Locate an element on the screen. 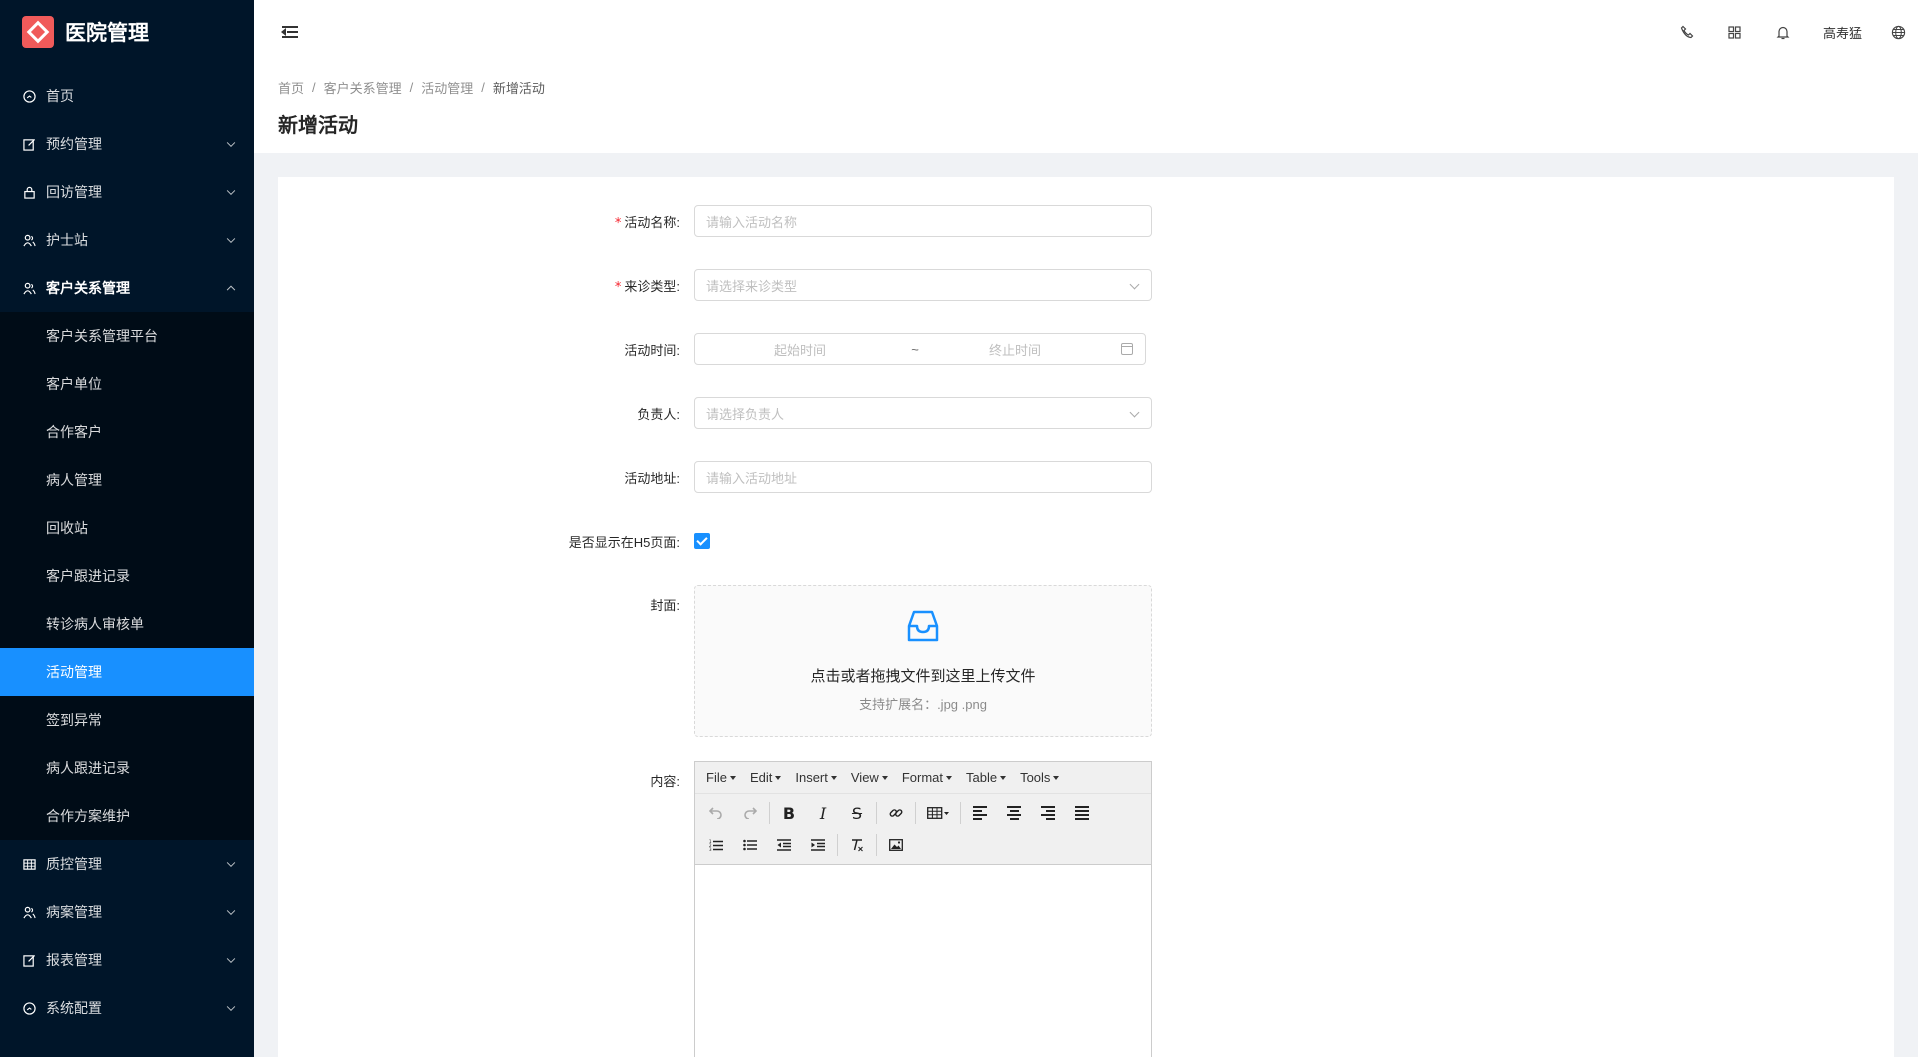 The image size is (1918, 1057). show-h5-checkbox is located at coordinates (702, 541).